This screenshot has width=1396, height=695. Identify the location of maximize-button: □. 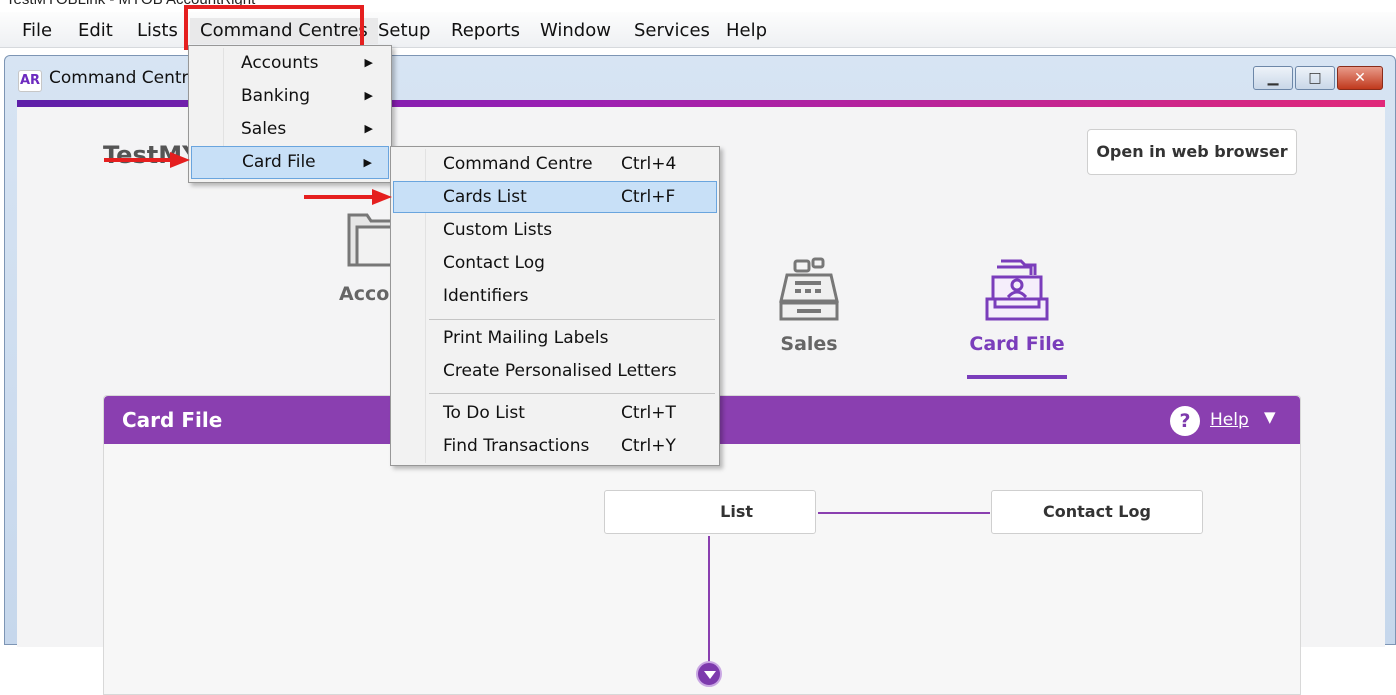
(1315, 78).